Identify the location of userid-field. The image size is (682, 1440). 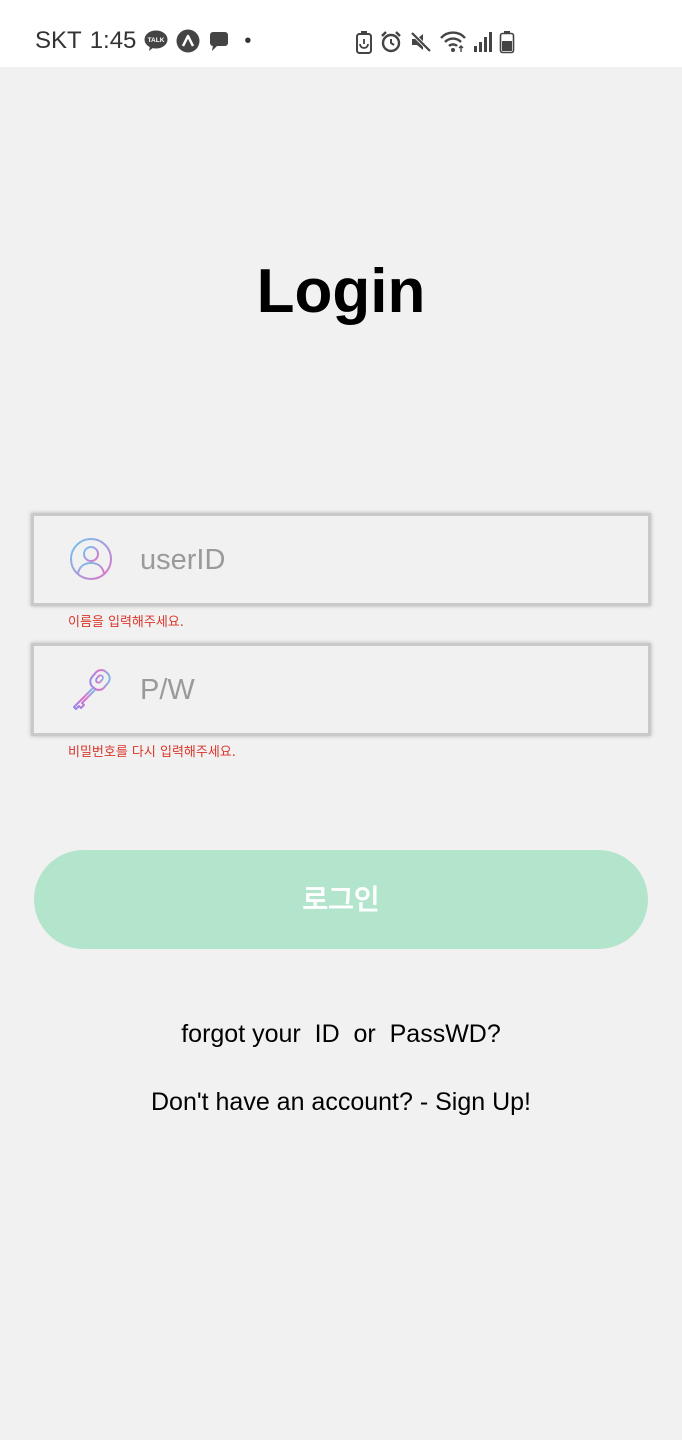
(341, 559).